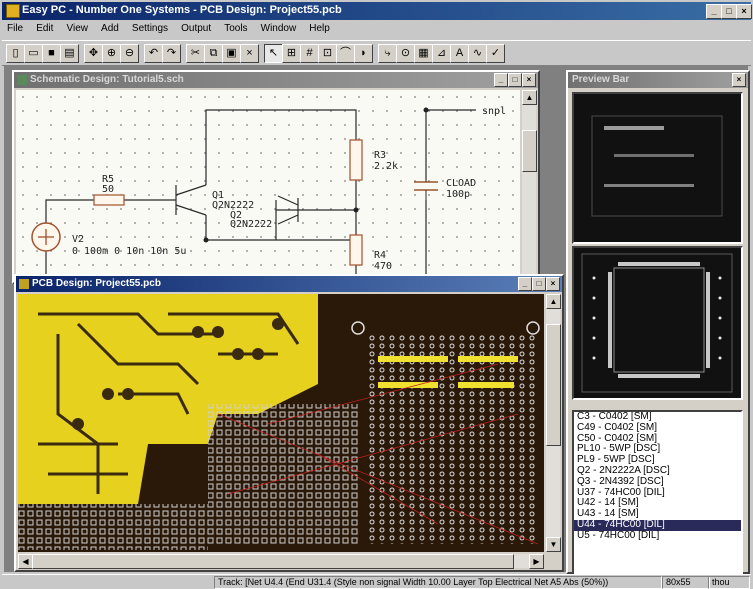 Image resolution: width=753 pixels, height=589 pixels. What do you see at coordinates (405, 53) in the screenshot?
I see `via-icon: ⊙` at bounding box center [405, 53].